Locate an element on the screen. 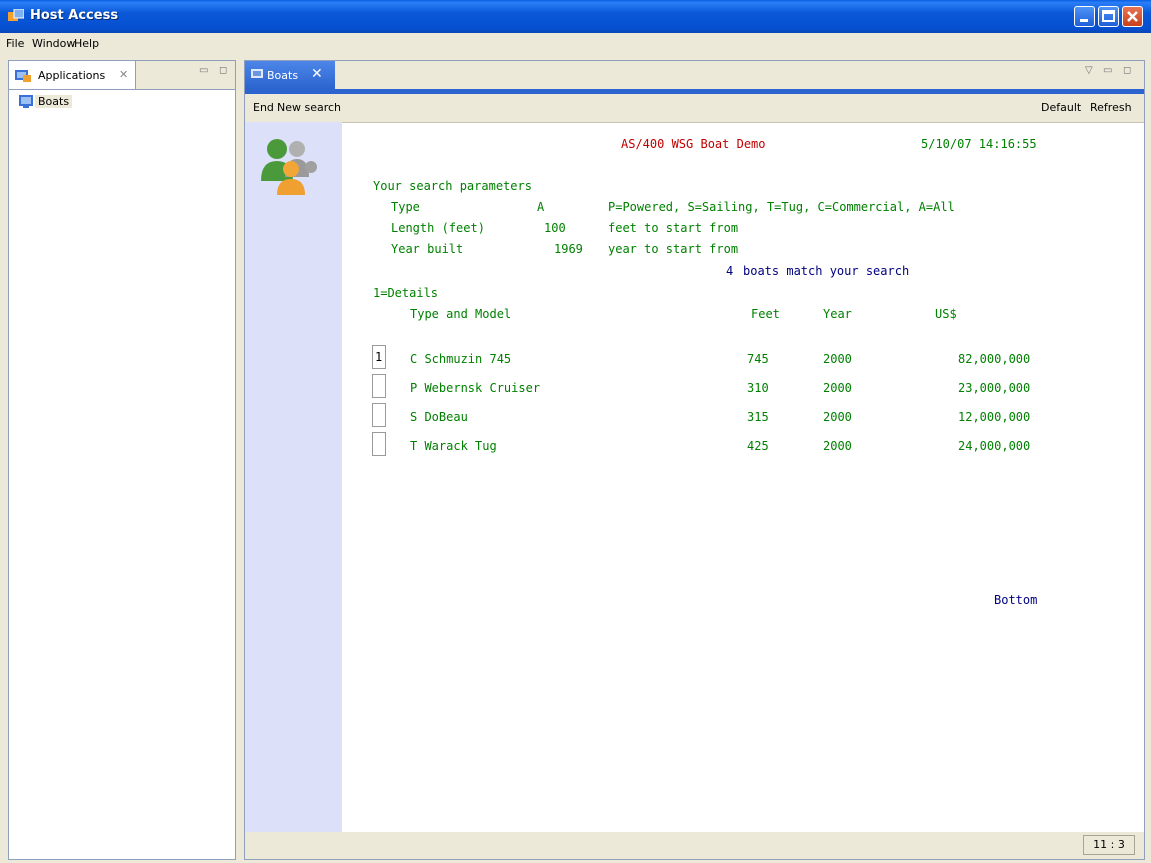 This screenshot has height=863, width=1151. status-bar: 11 : 3 is located at coordinates (694, 845).